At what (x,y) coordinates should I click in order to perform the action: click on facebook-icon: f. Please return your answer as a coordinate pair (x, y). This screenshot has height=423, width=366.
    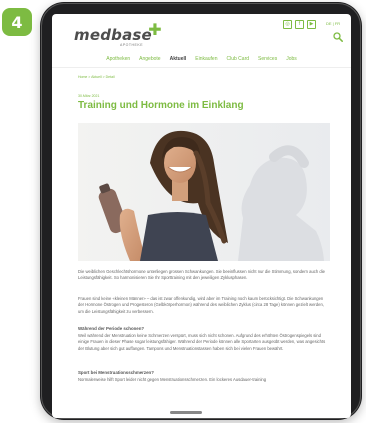
    Looking at the image, I should click on (299, 24).